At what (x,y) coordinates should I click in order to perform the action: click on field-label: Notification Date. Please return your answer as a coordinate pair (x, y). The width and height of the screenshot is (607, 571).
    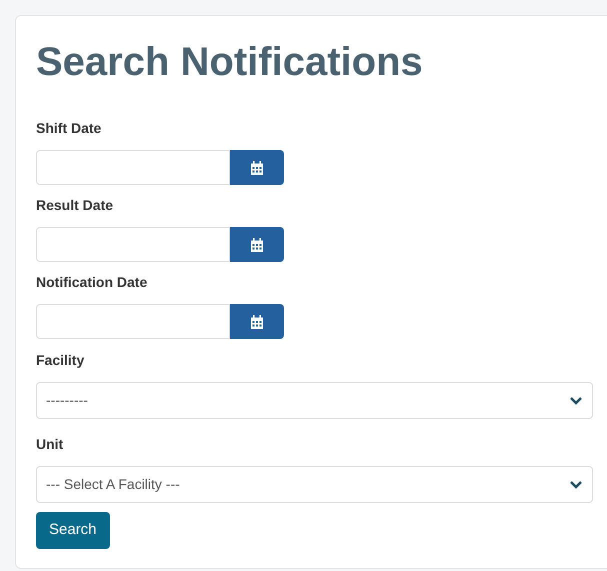
    Looking at the image, I should click on (92, 282).